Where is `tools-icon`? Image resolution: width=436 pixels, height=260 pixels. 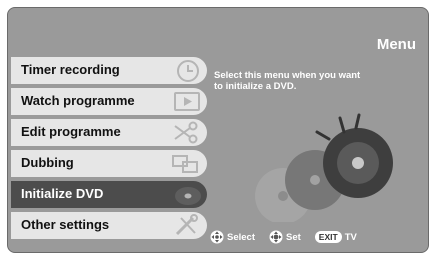
tools-icon is located at coordinates (186, 225).